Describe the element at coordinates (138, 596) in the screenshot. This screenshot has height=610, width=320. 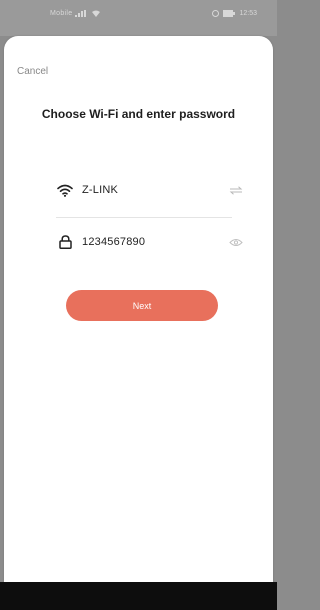
I see `navigation-bar` at that location.